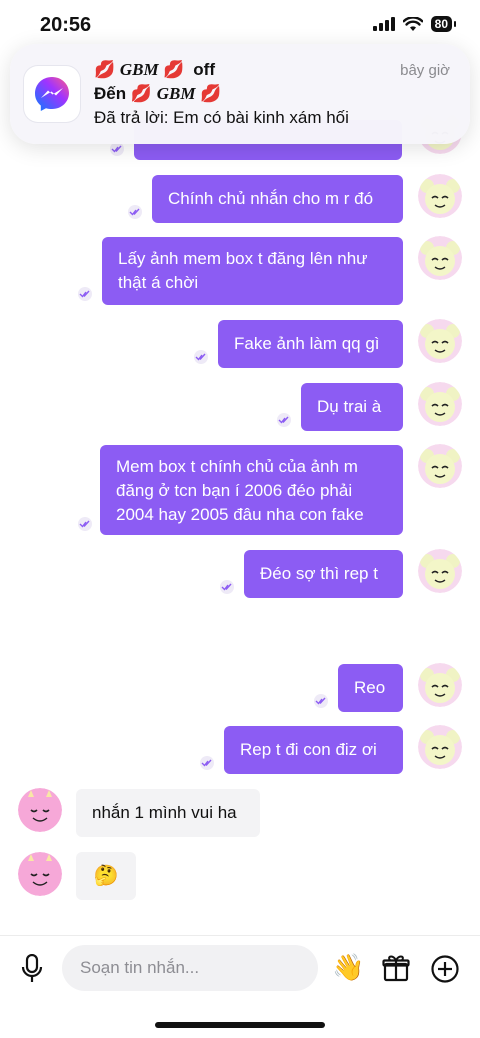 The image size is (480, 1038). Describe the element at coordinates (176, 93) in the screenshot. I see `notification-recipient-name: GBM` at that location.